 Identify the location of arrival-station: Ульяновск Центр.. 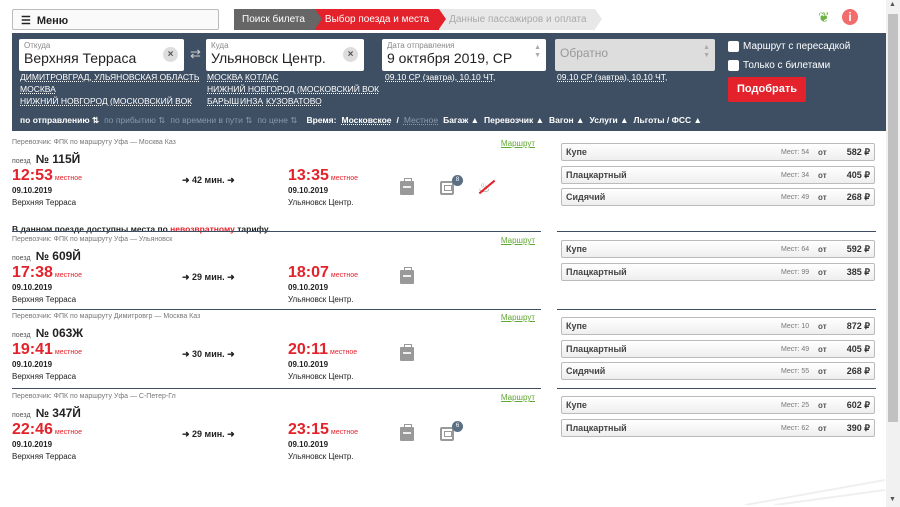
(321, 376).